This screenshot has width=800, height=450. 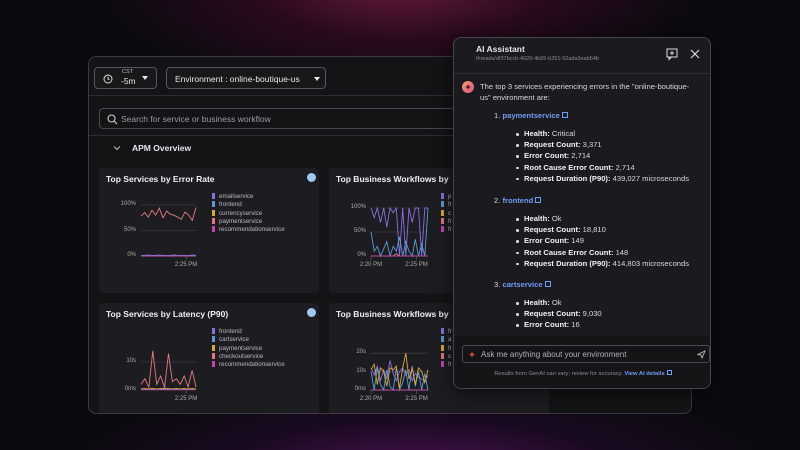 I want to click on send-icon, so click(x=701, y=355).